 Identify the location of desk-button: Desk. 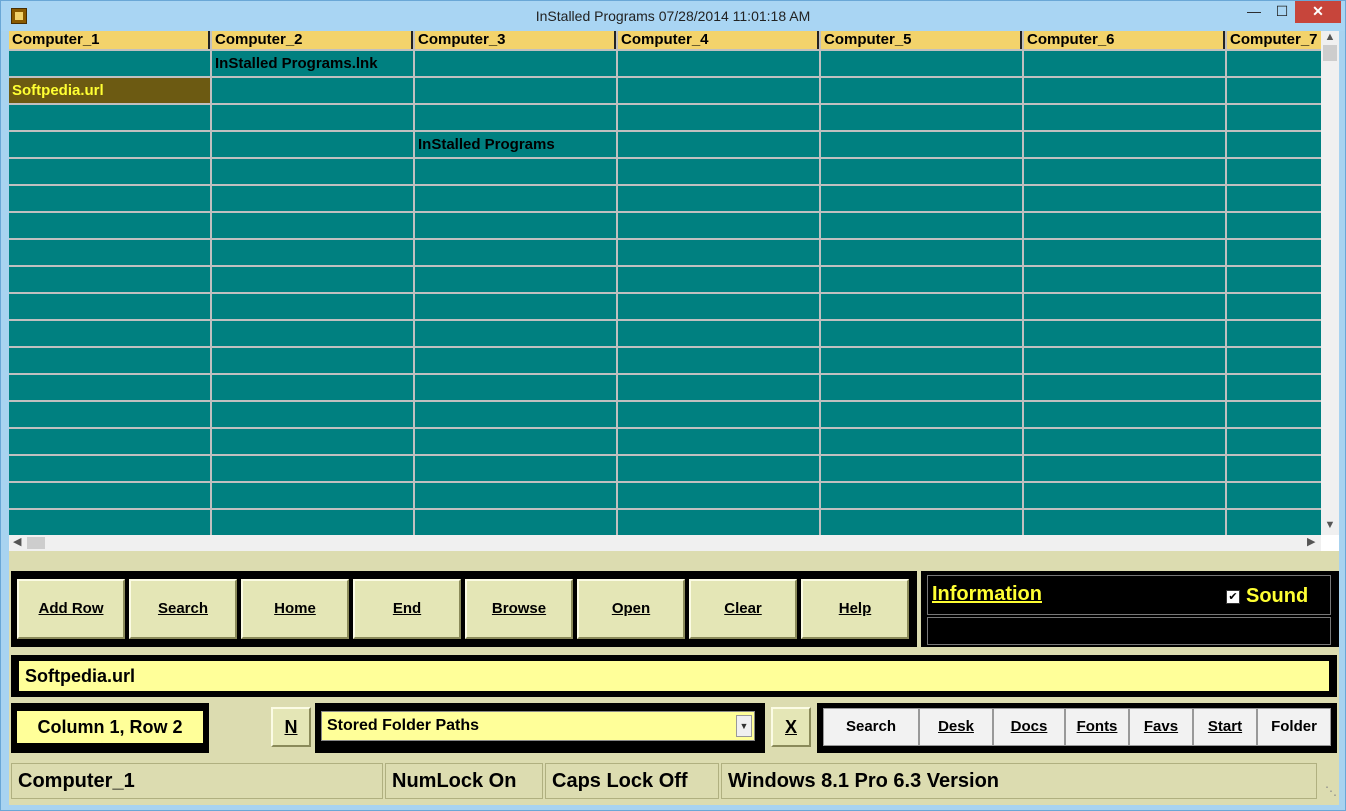
(956, 727).